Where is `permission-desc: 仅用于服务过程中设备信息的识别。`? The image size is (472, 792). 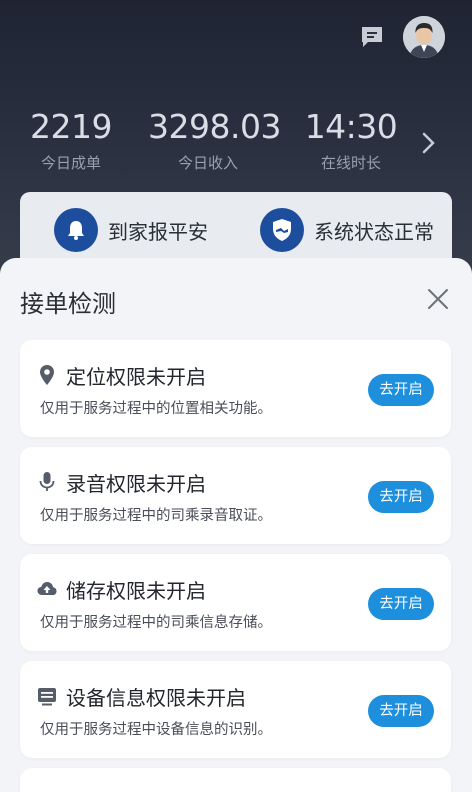 permission-desc: 仅用于服务过程中设备信息的识别。 is located at coordinates (156, 730).